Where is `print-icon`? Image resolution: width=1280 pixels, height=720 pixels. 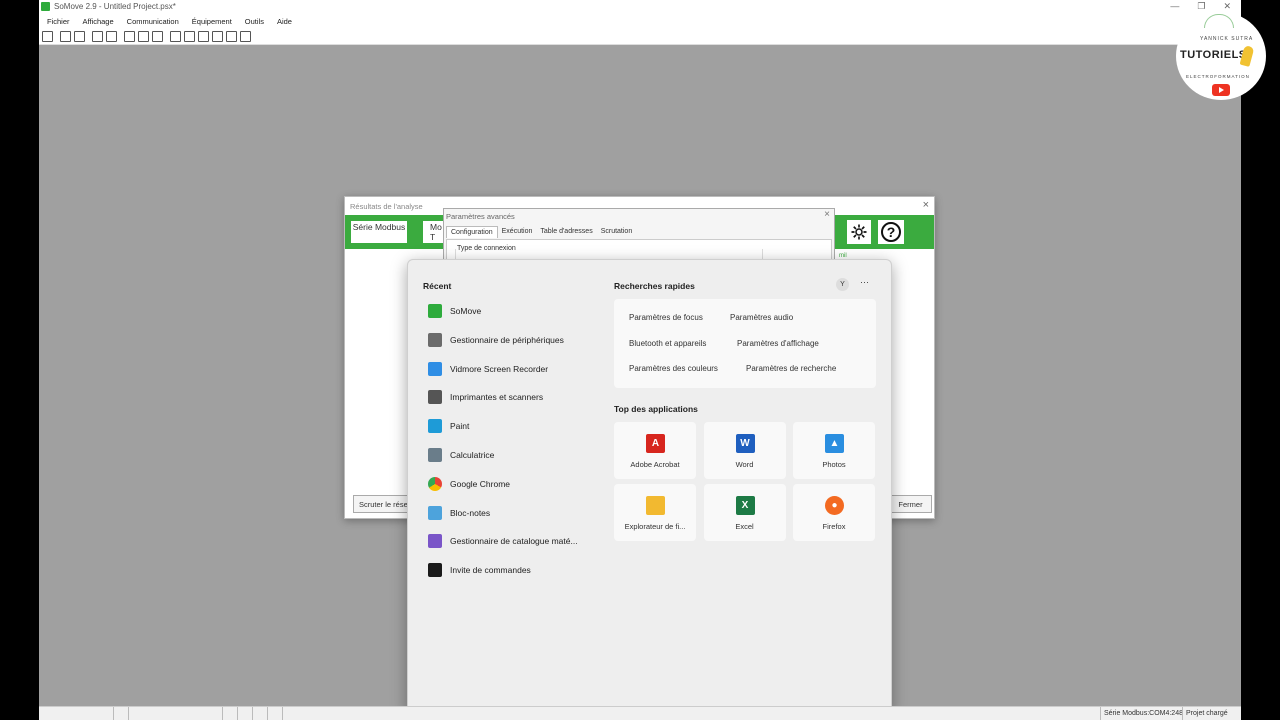
print-icon is located at coordinates (157, 36).